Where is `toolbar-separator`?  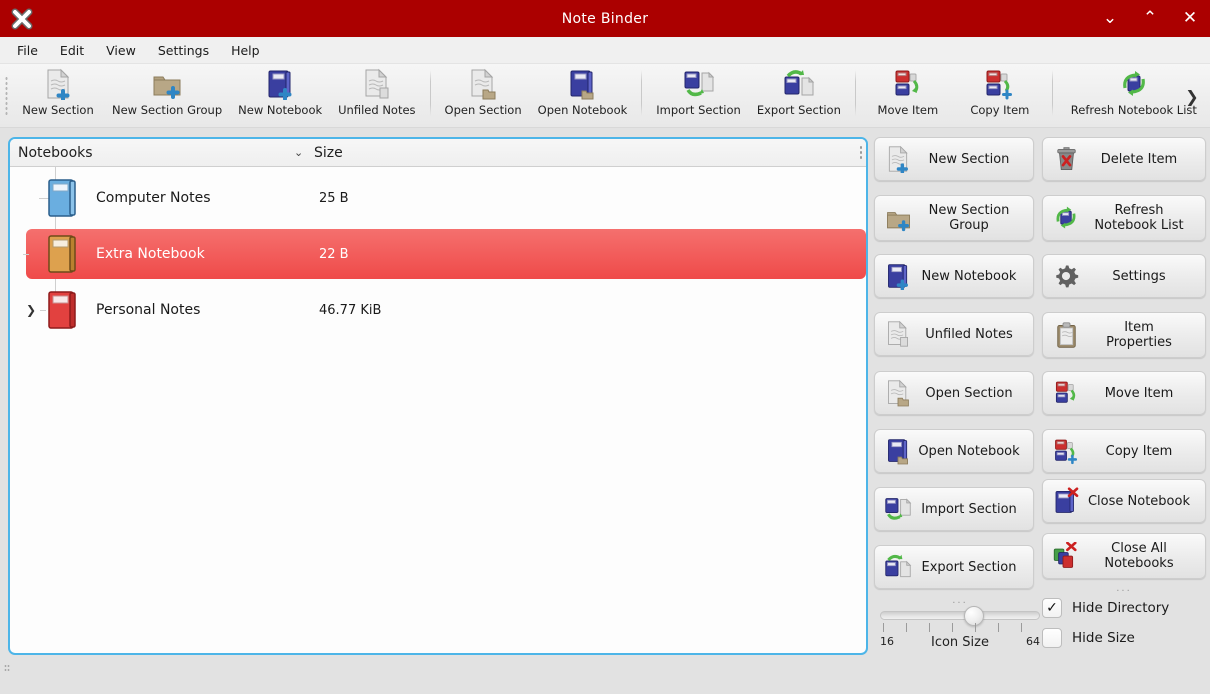 toolbar-separator is located at coordinates (855, 93).